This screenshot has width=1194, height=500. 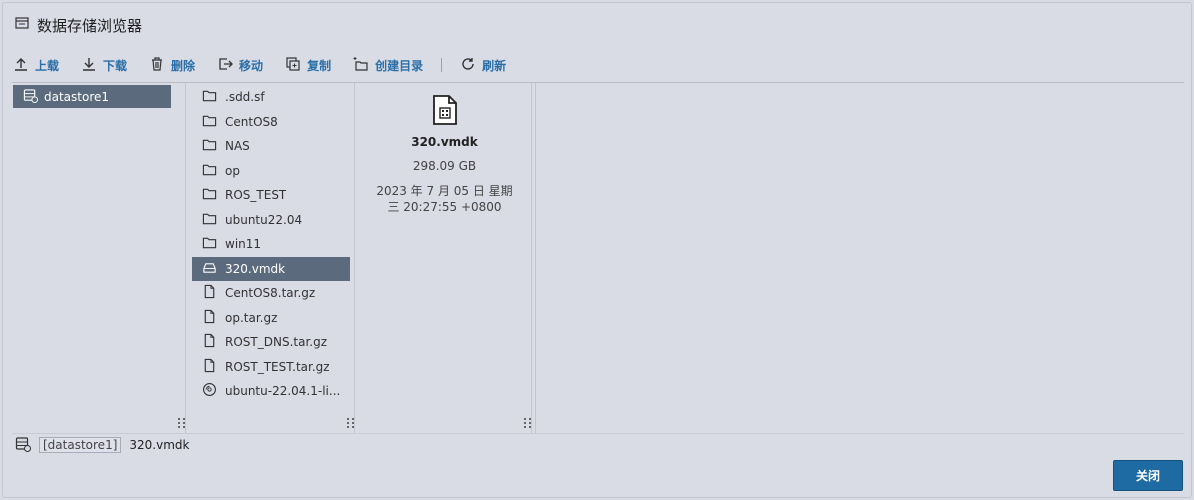 What do you see at coordinates (183, 65) in the screenshot?
I see `delete-label: 删除` at bounding box center [183, 65].